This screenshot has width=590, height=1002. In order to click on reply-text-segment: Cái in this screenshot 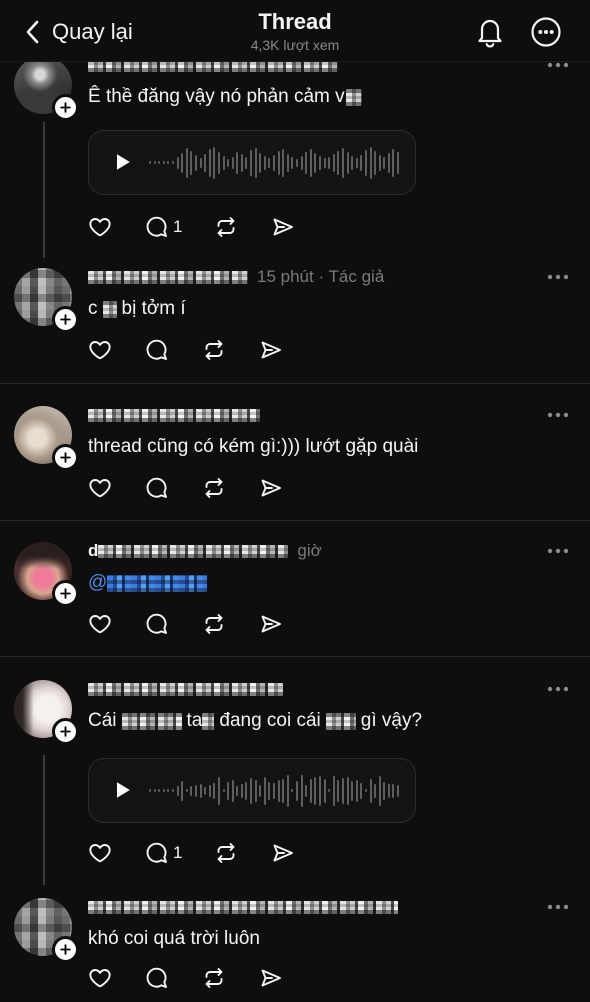, I will do `click(102, 720)`.